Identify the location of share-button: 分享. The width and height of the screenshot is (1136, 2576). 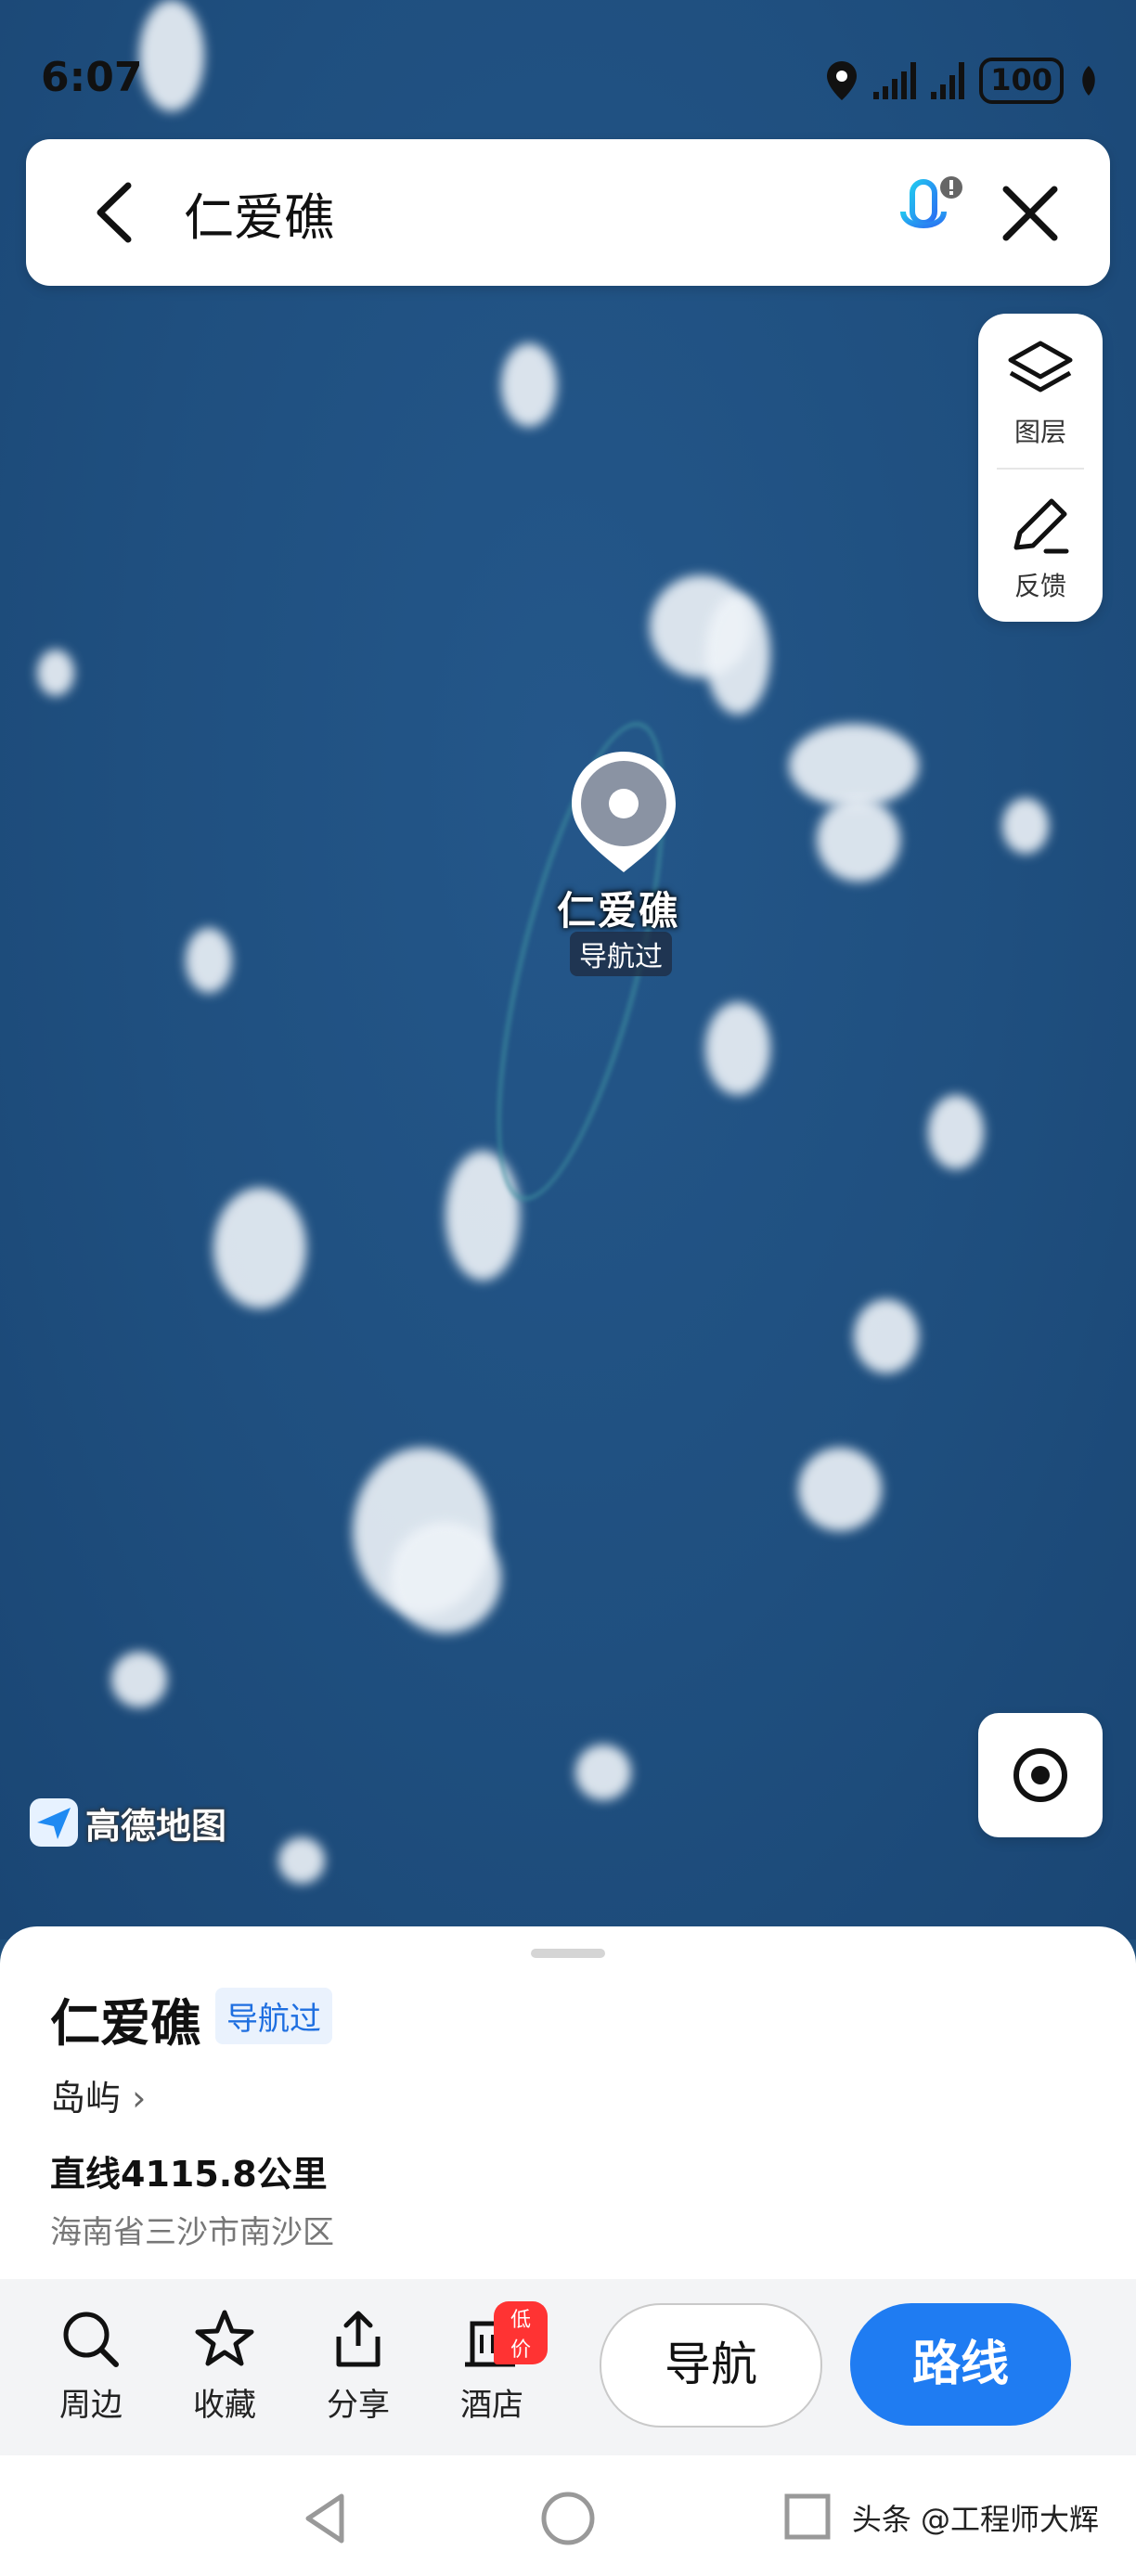
(358, 2366).